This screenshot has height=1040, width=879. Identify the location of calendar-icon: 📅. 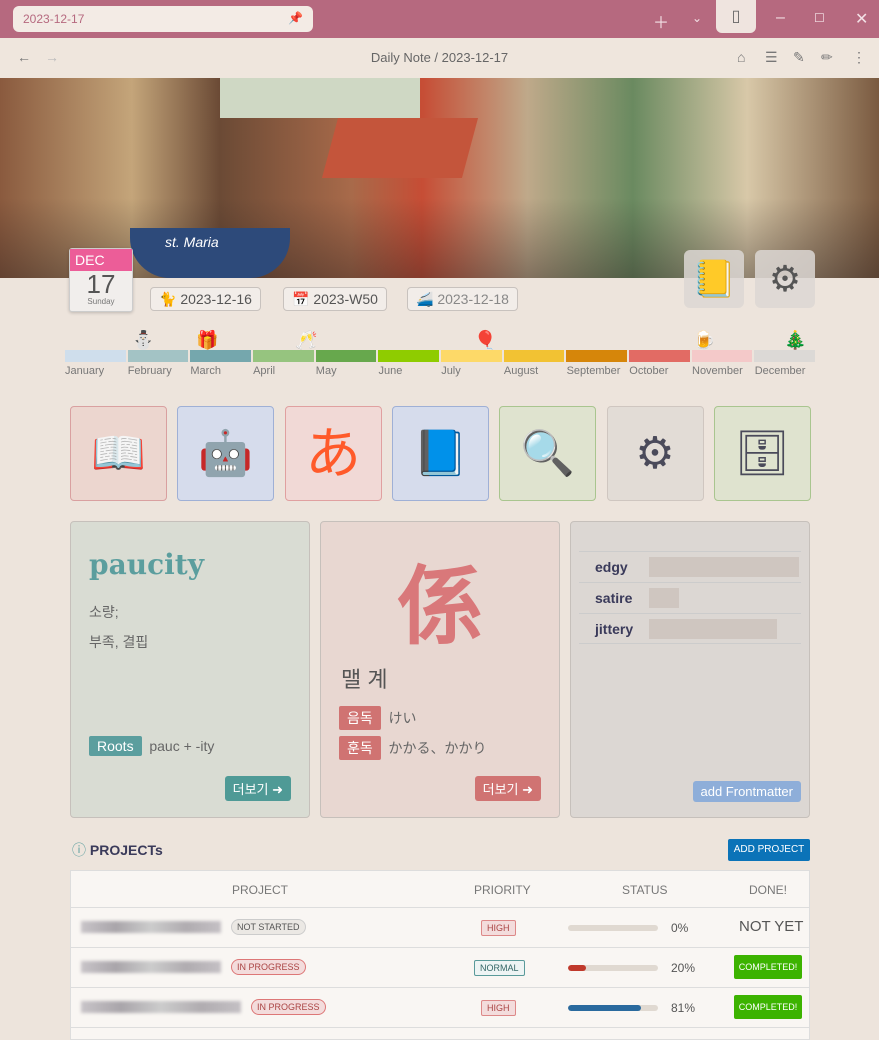
(301, 299).